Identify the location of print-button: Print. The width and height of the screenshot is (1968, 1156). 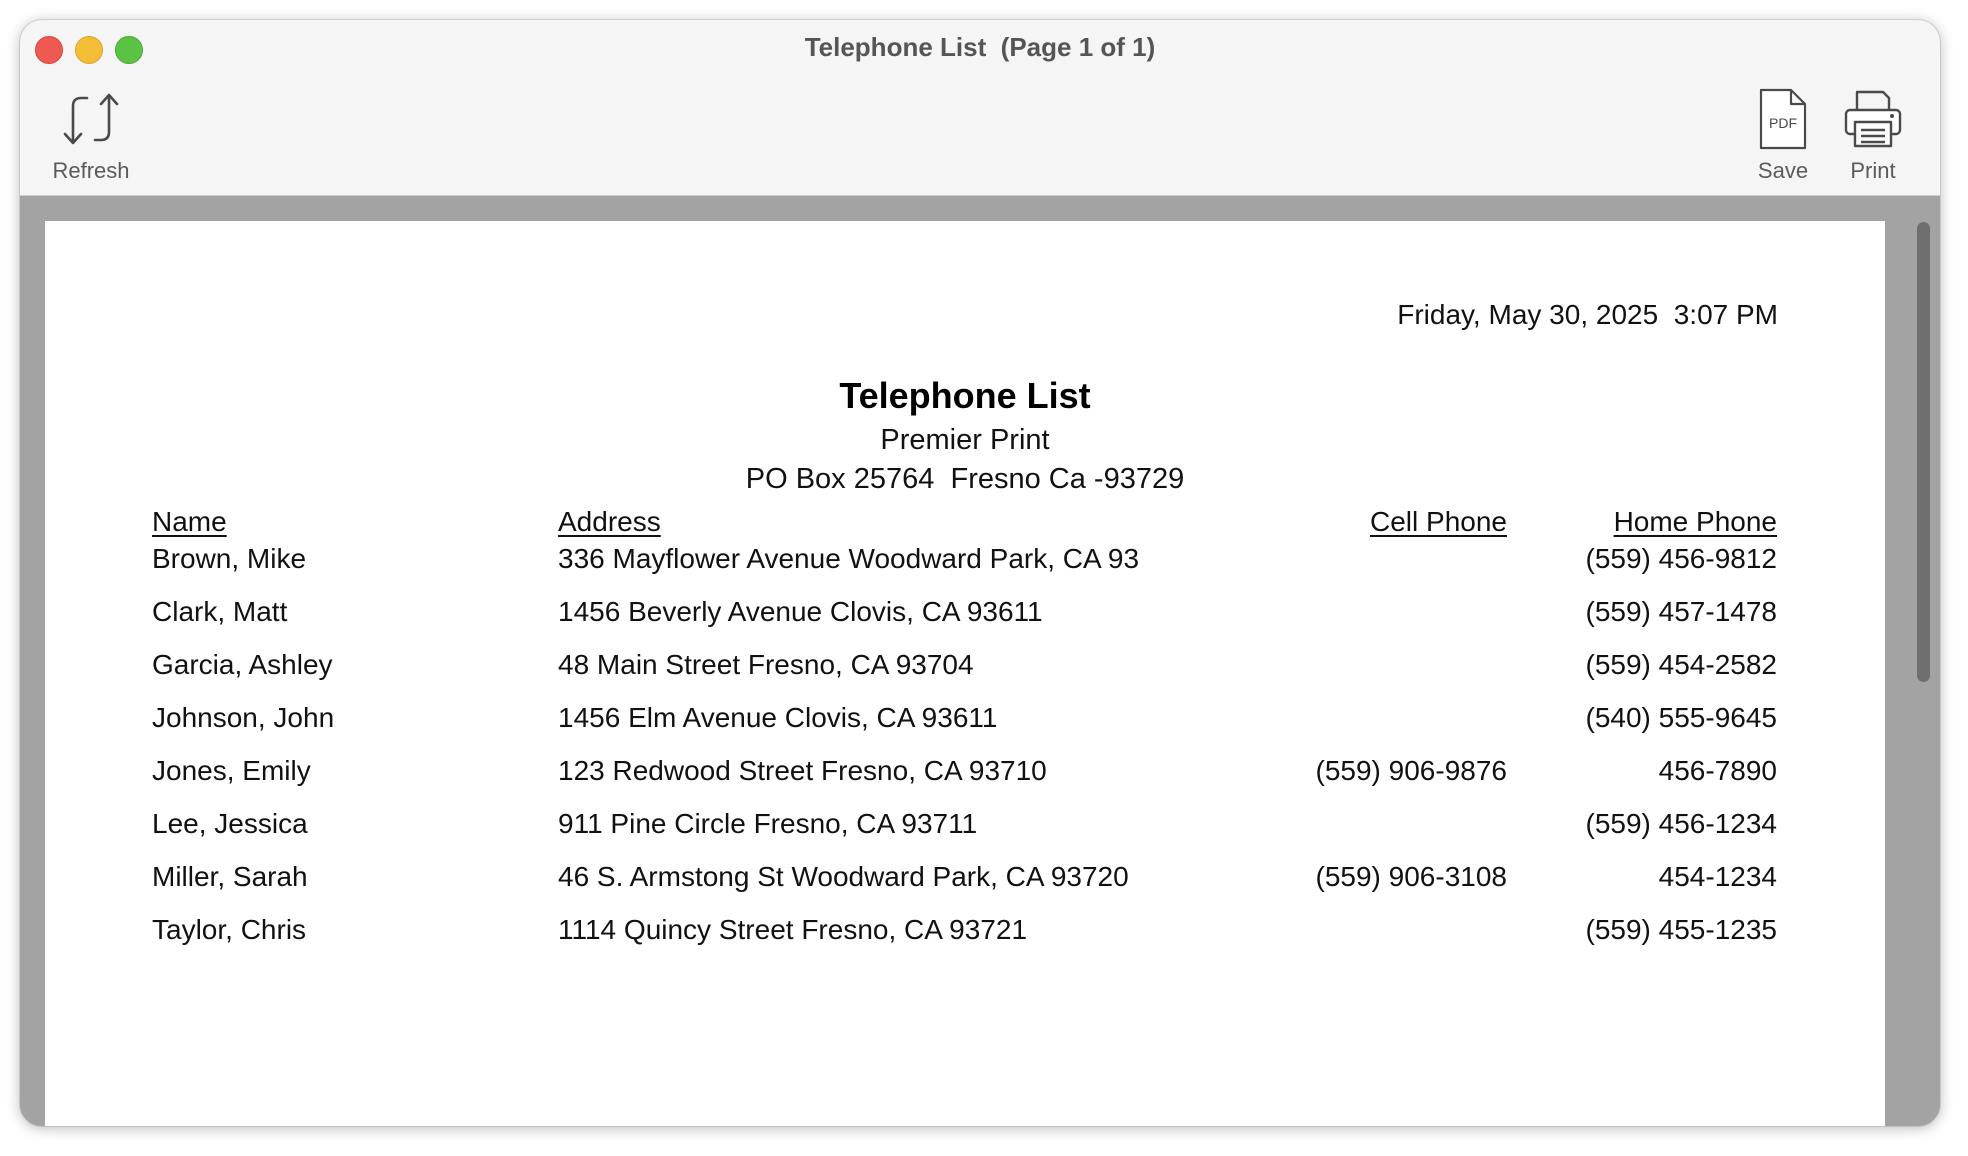
(1873, 136).